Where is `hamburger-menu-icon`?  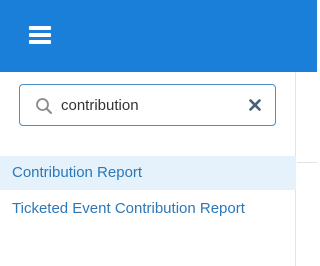 hamburger-menu-icon is located at coordinates (40, 28).